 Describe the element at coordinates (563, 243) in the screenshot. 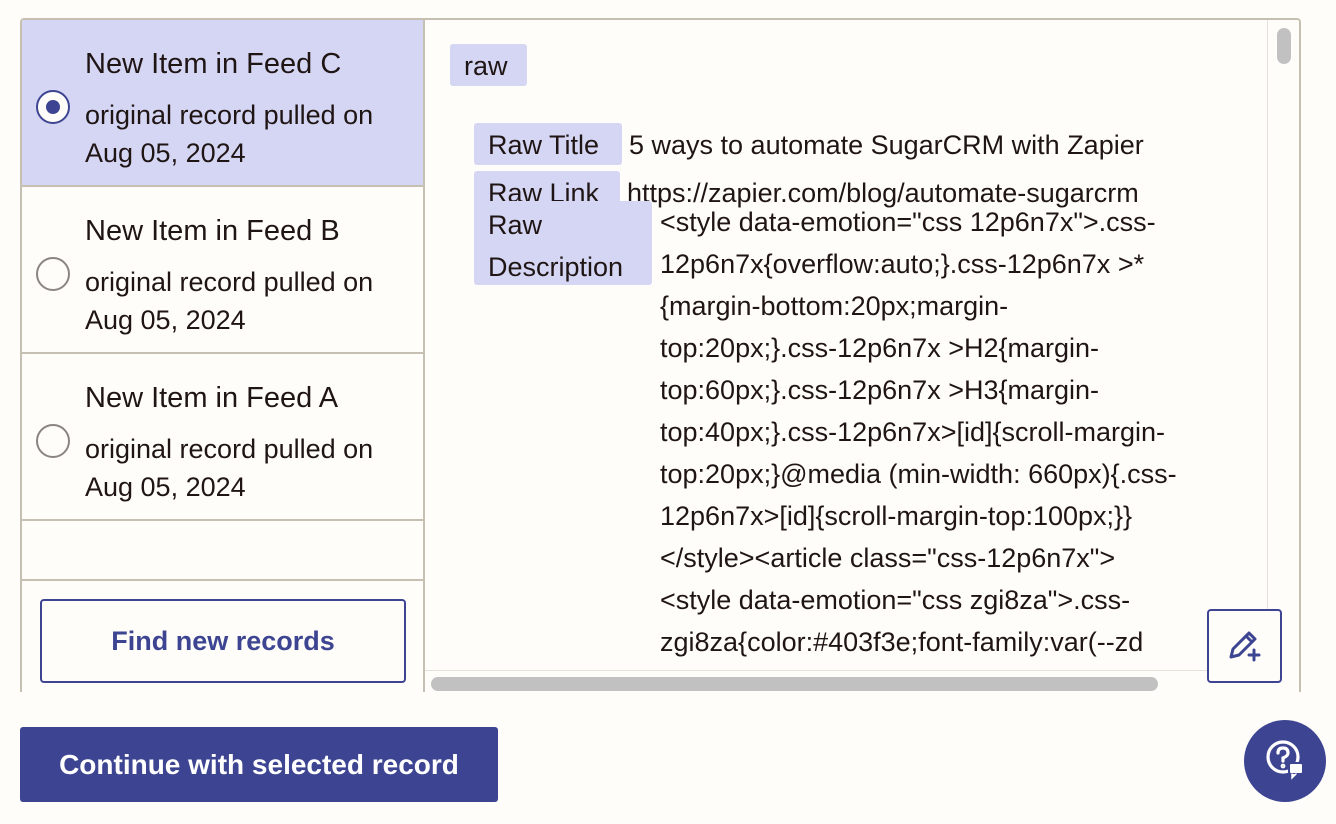

I see `field-label-raw-description: Raw Description` at that location.